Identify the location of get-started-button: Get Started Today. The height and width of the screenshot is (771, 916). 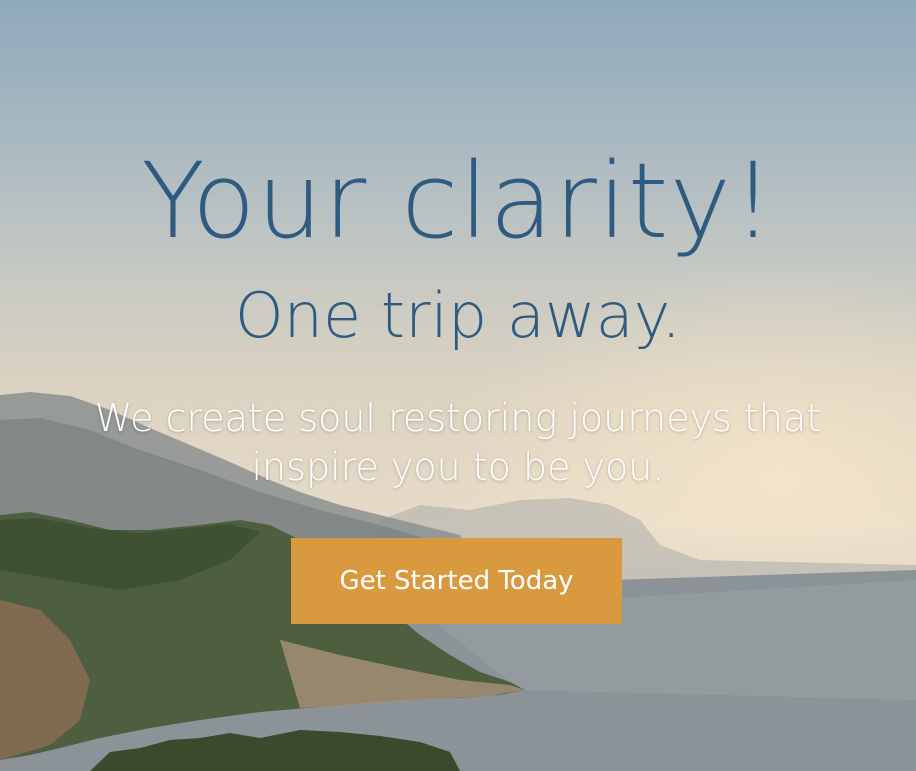
(456, 581).